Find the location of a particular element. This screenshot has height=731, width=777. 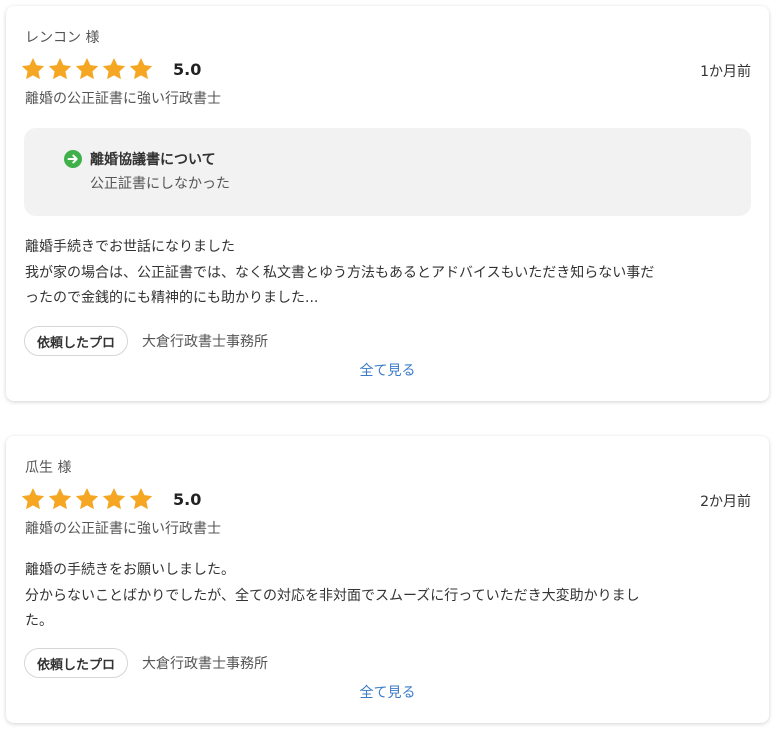

reviewer-name: レンコン 様 is located at coordinates (62, 38).